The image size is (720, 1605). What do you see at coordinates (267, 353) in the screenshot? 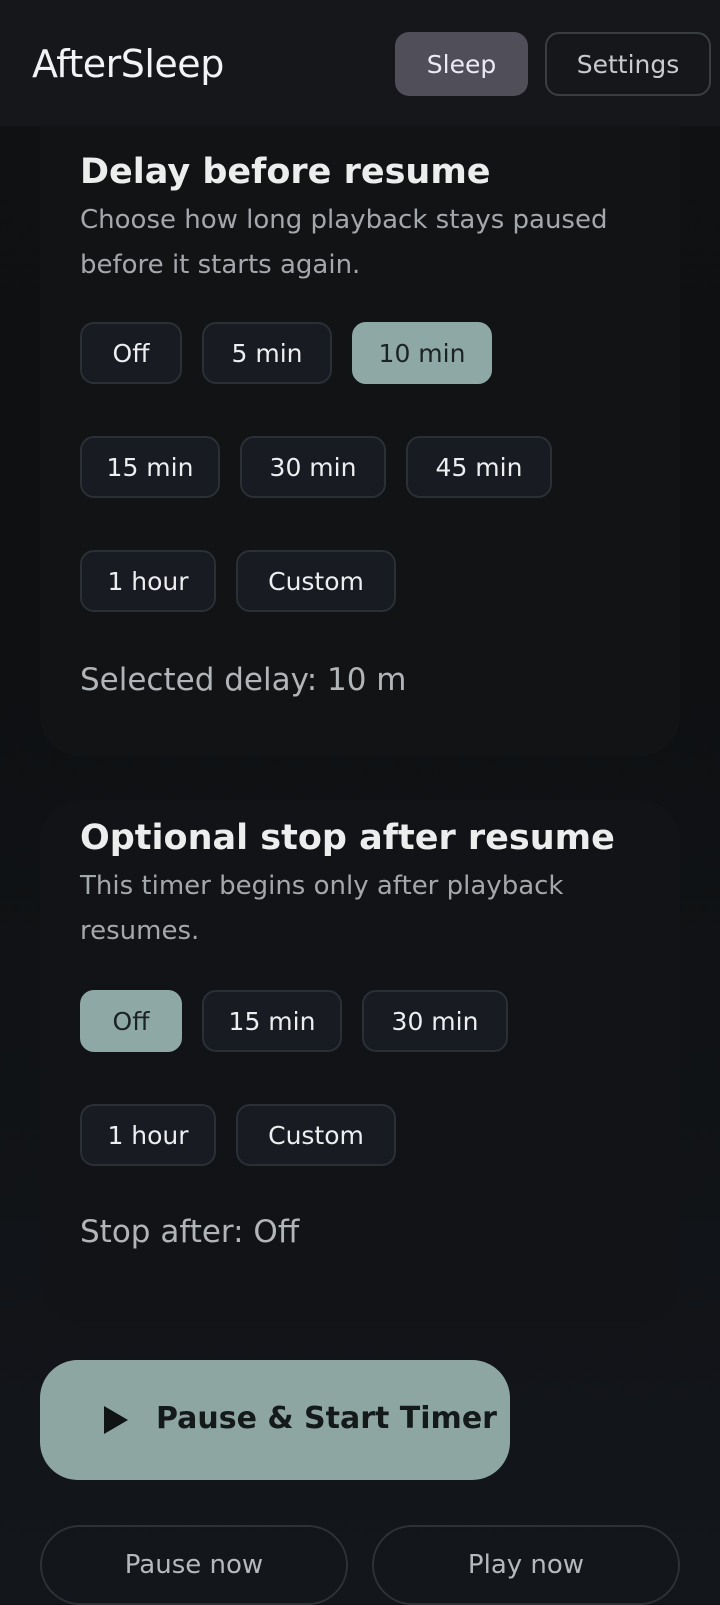
I see `delay-option-5-min: 5 min` at bounding box center [267, 353].